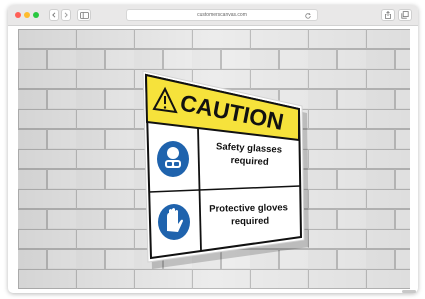 The image size is (425, 299). I want to click on new-tab-button, so click(405, 15).